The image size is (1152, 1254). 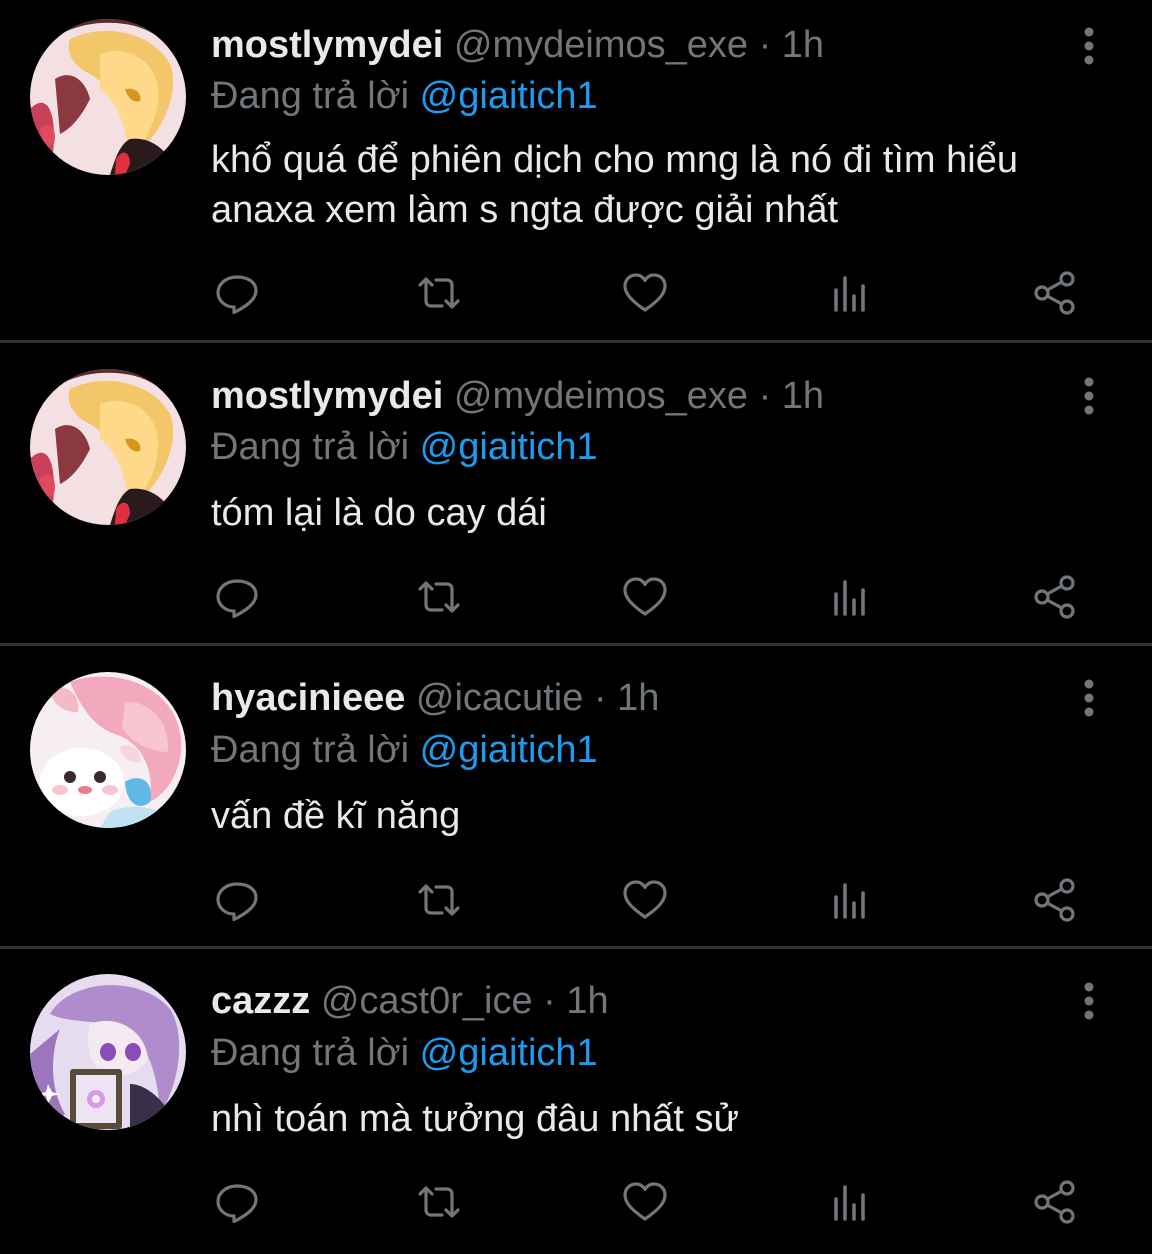 What do you see at coordinates (308, 698) in the screenshot?
I see `display-name: hyacinieee` at bounding box center [308, 698].